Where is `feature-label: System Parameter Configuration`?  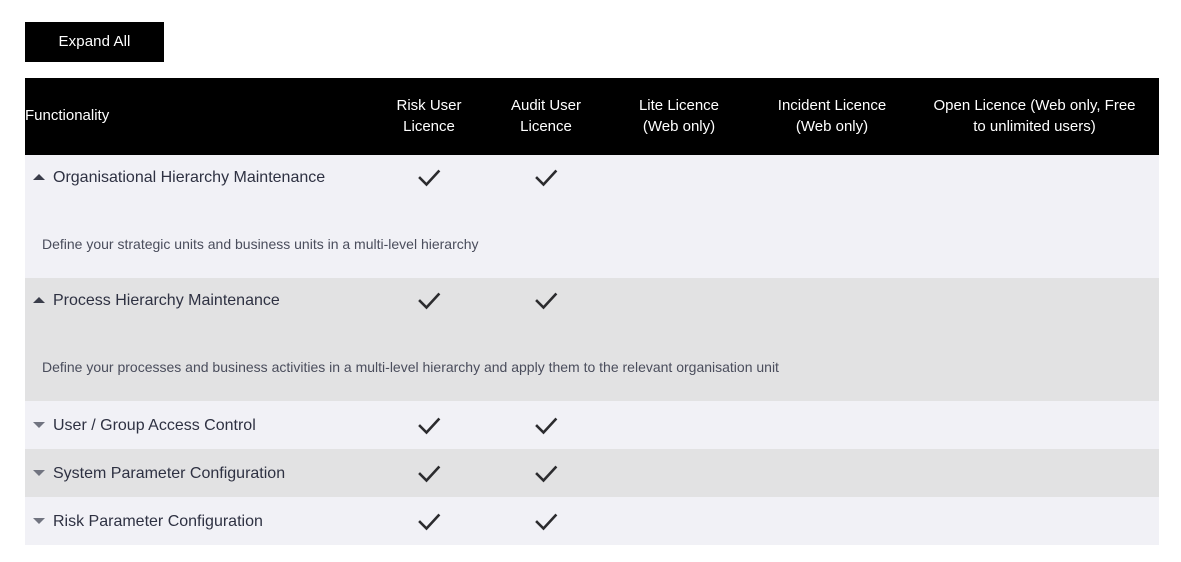
feature-label: System Parameter Configuration is located at coordinates (169, 473).